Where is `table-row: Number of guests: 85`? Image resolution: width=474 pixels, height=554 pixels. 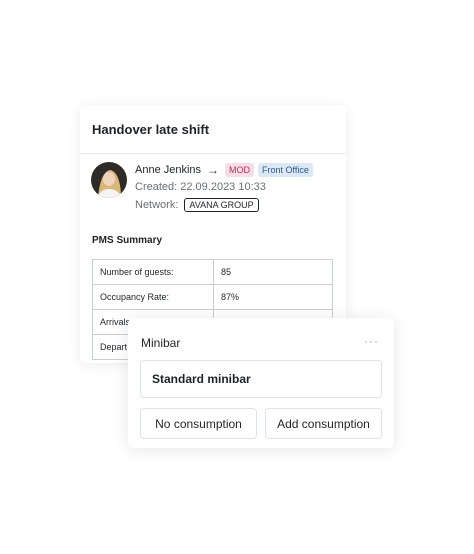 table-row: Number of guests: 85 is located at coordinates (212, 272).